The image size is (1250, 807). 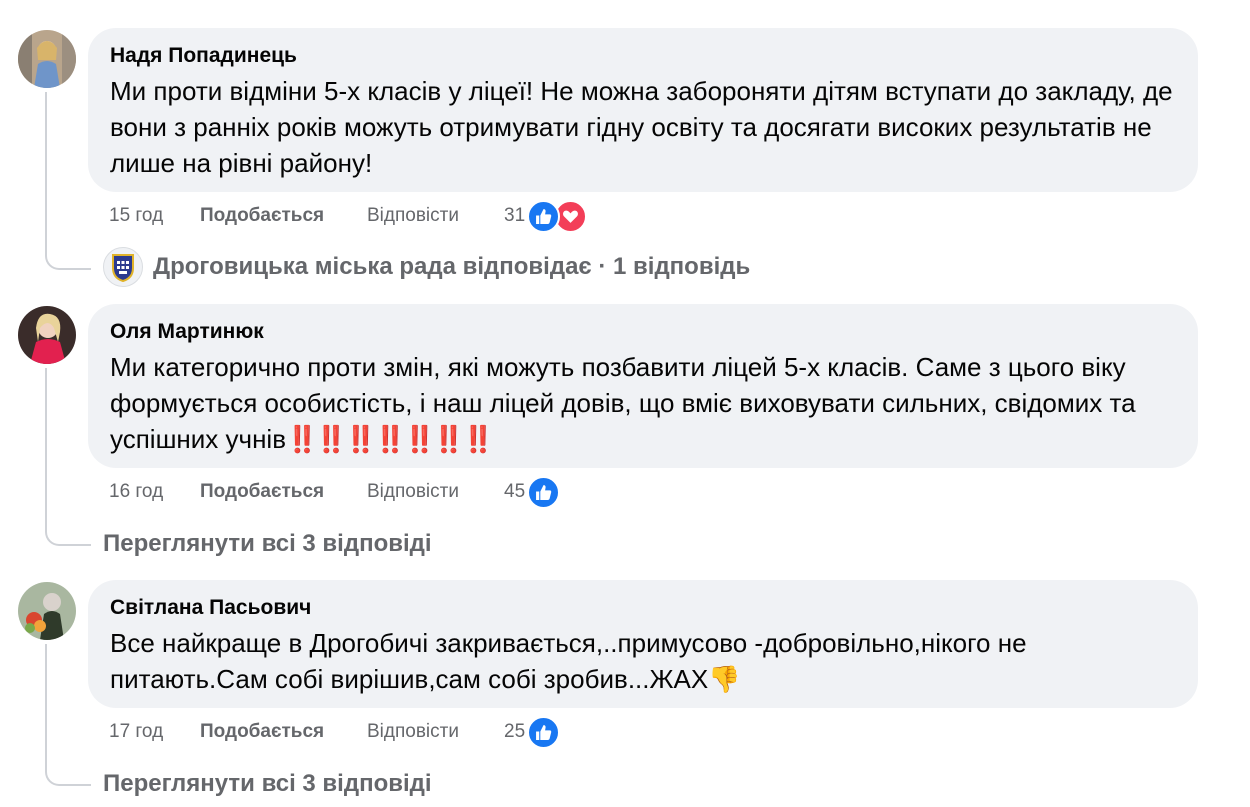 I want to click on city-council-logo-icon, so click(x=123, y=267).